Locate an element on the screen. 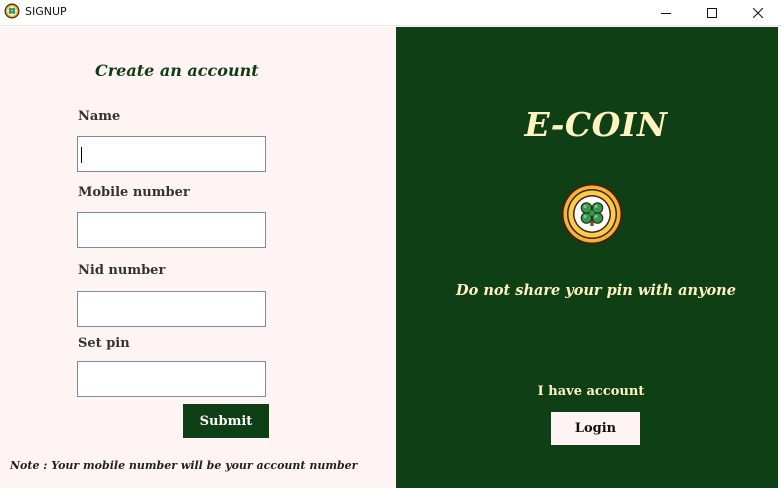  set-pin-label: Set pin is located at coordinates (104, 343).